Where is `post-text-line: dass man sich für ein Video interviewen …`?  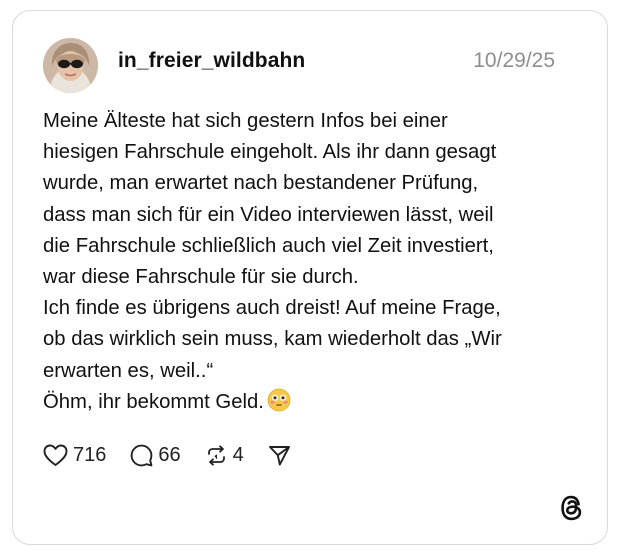
post-text-line: dass man sich für ein Video interviewen … is located at coordinates (268, 214).